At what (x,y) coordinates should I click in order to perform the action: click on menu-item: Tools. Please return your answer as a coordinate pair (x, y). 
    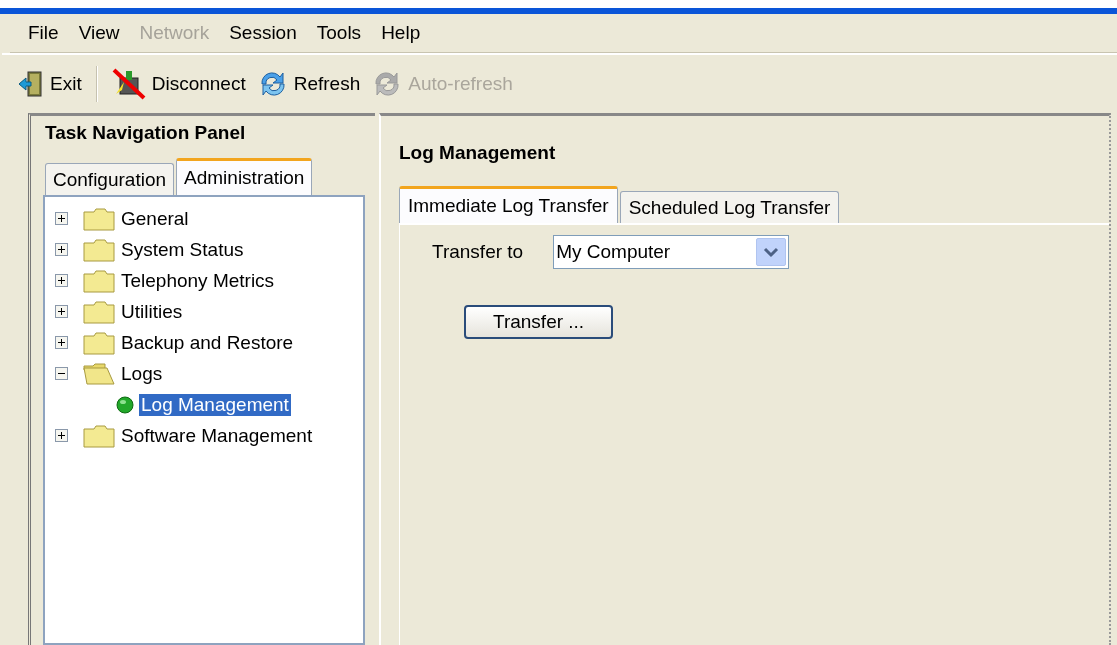
    Looking at the image, I should click on (339, 33).